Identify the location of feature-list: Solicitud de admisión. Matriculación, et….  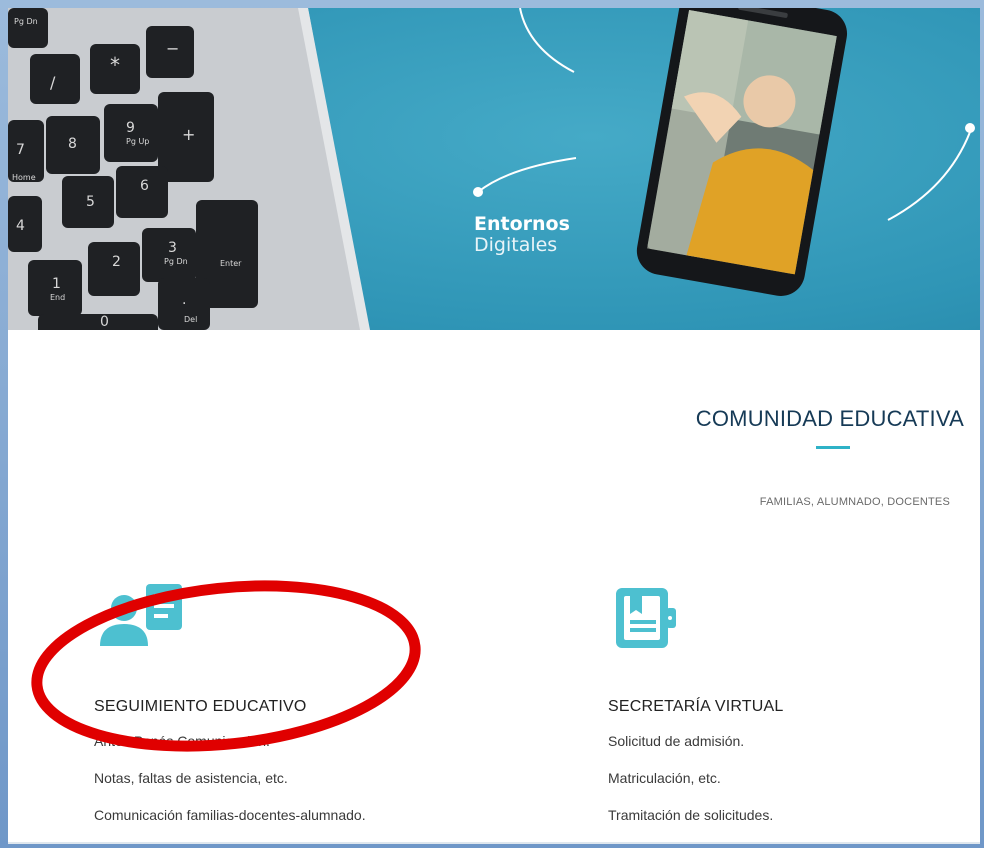
(690, 787).